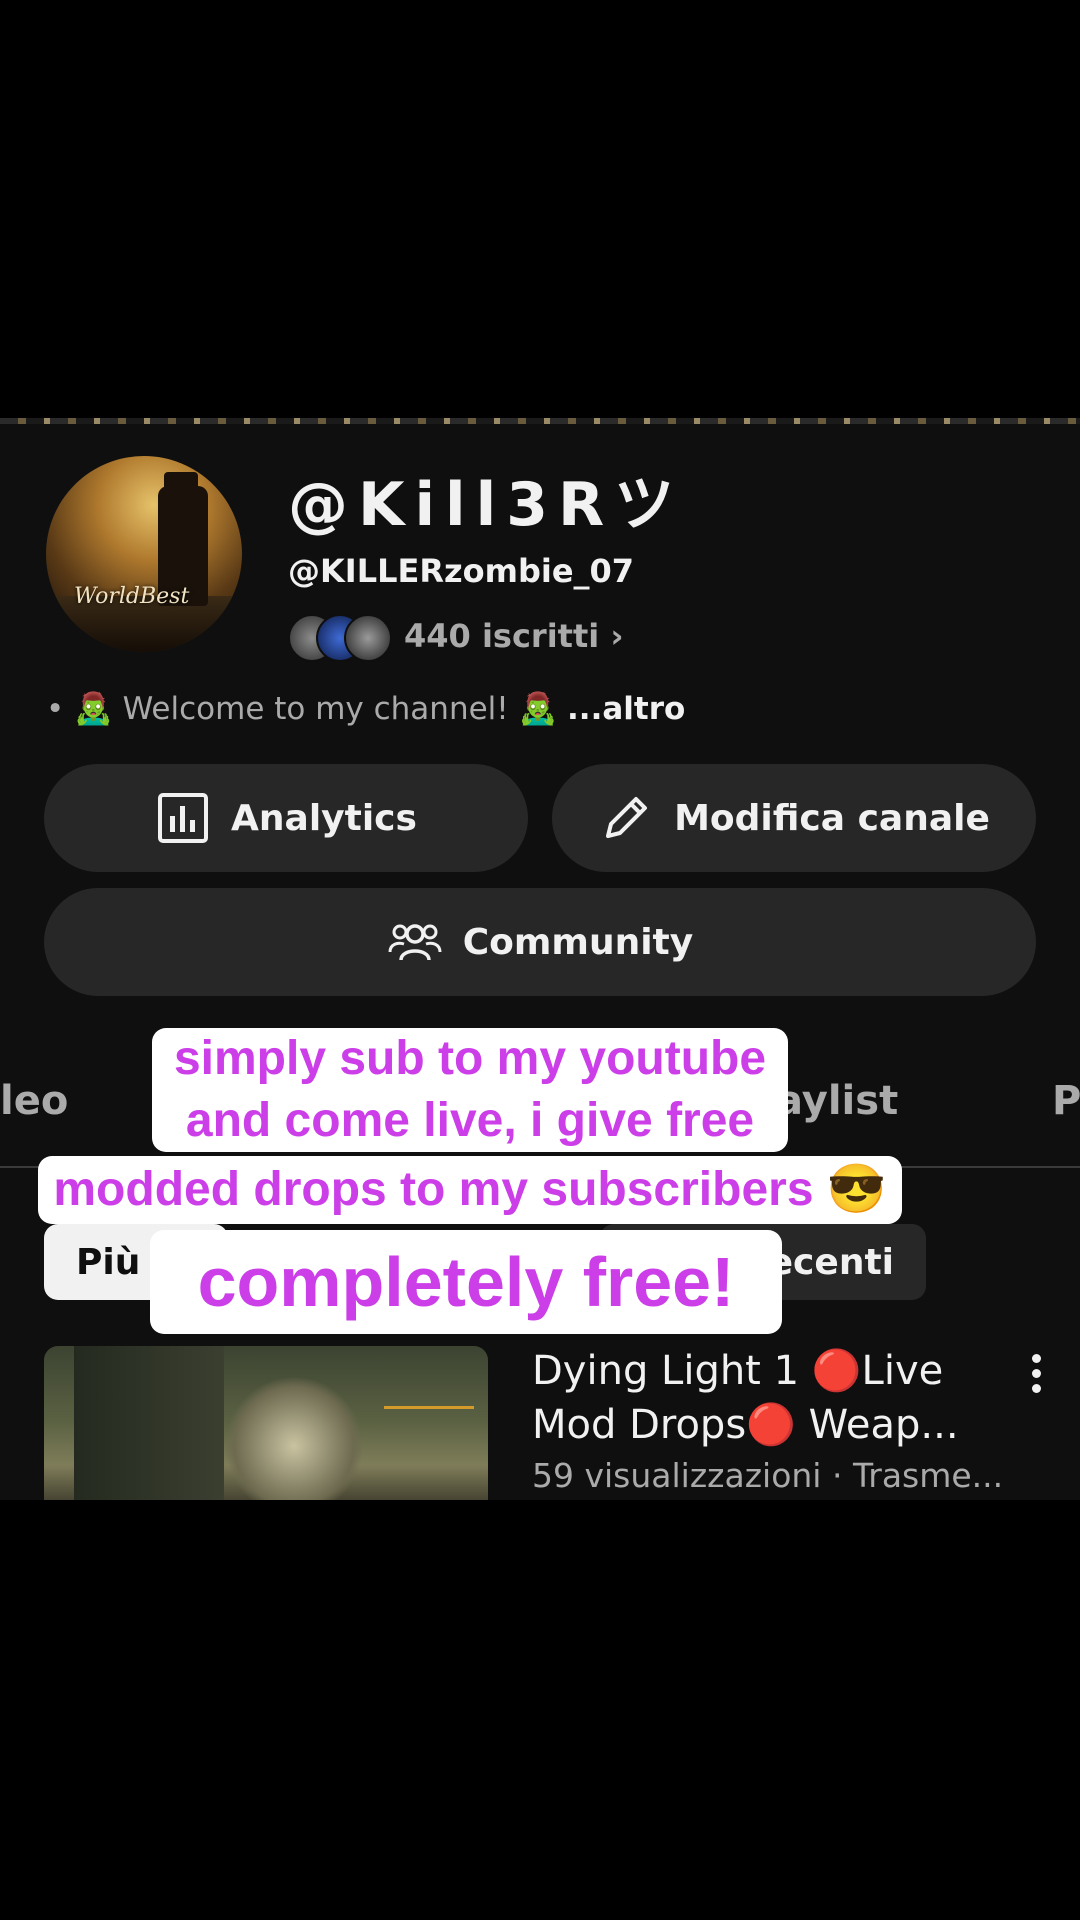 The image size is (1080, 1920). I want to click on subscriber-count-link: 440 iscritti ›, so click(514, 636).